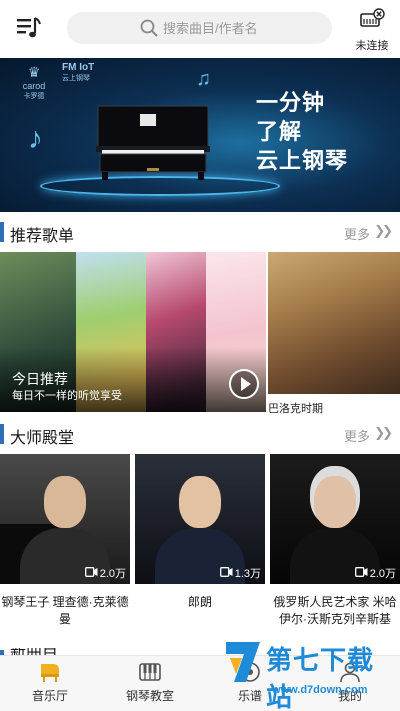 The height and width of the screenshot is (711, 400). I want to click on brand-logo-fm: FM IoT 云上钢琴, so click(82, 72).